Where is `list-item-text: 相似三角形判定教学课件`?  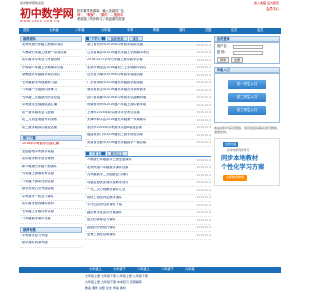
list-item-text: 相似三角形判定教学课件 is located at coordinates (104, 197).